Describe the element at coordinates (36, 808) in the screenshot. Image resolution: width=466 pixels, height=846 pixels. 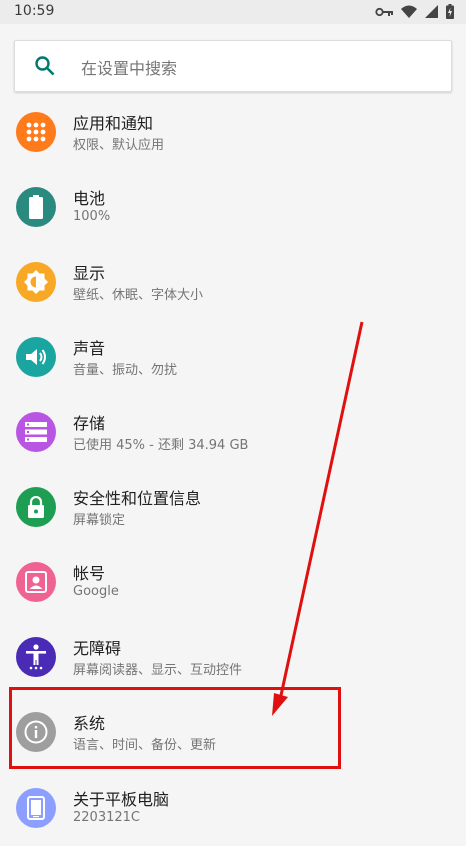
I see `tablet-icon` at that location.